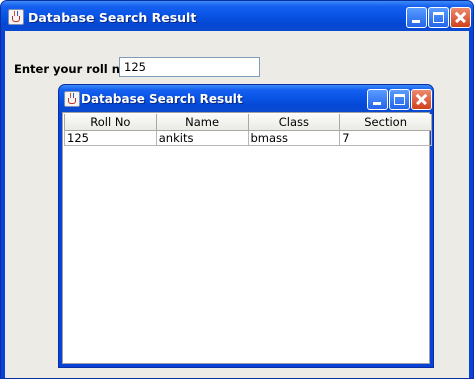 The height and width of the screenshot is (379, 474). What do you see at coordinates (112, 17) in the screenshot?
I see `main-window-title: Database Search Result` at bounding box center [112, 17].